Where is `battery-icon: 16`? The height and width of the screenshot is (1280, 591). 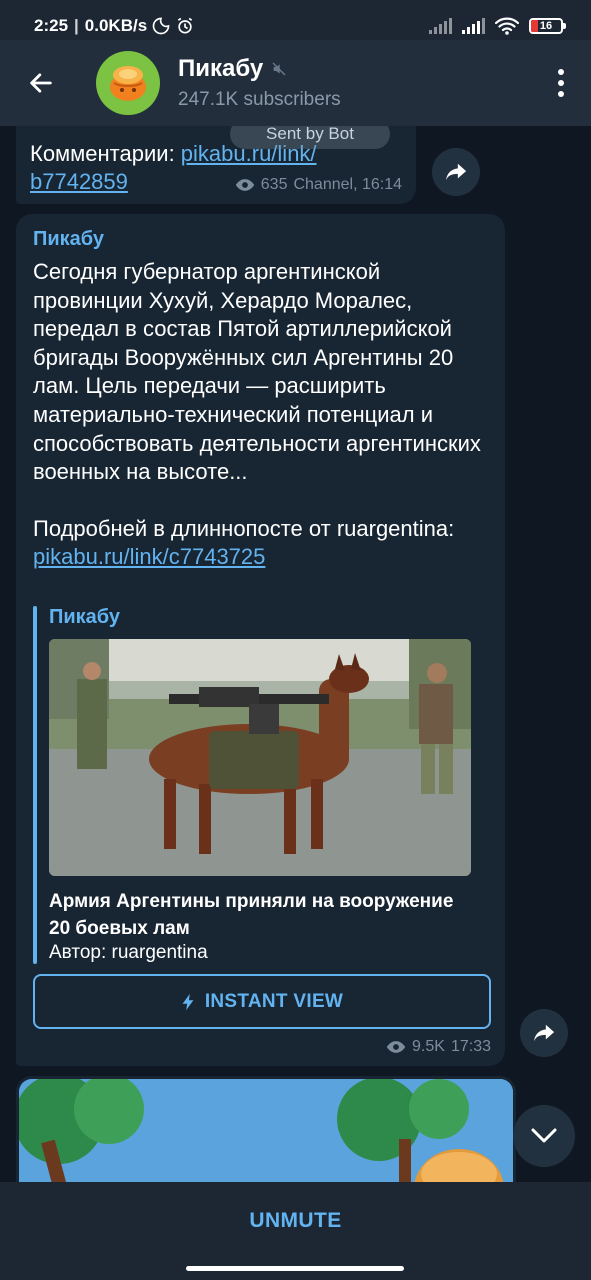
battery-icon: 16 is located at coordinates (547, 26).